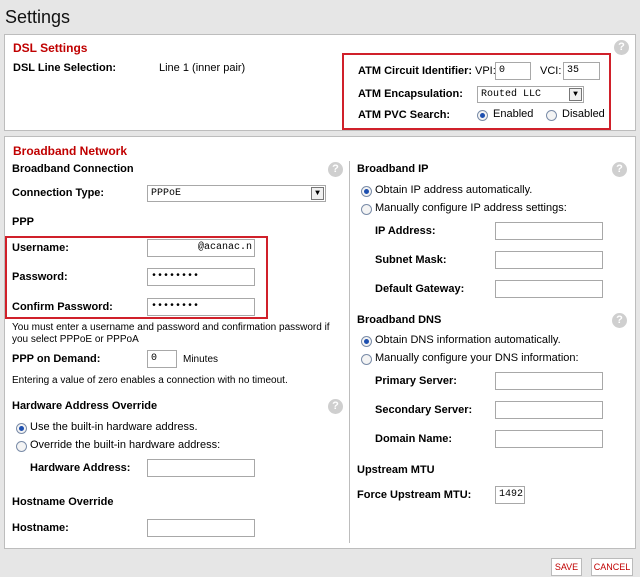 The width and height of the screenshot is (640, 577). What do you see at coordinates (396, 470) in the screenshot?
I see `upstream-mtu-heading: Upstream MTU` at bounding box center [396, 470].